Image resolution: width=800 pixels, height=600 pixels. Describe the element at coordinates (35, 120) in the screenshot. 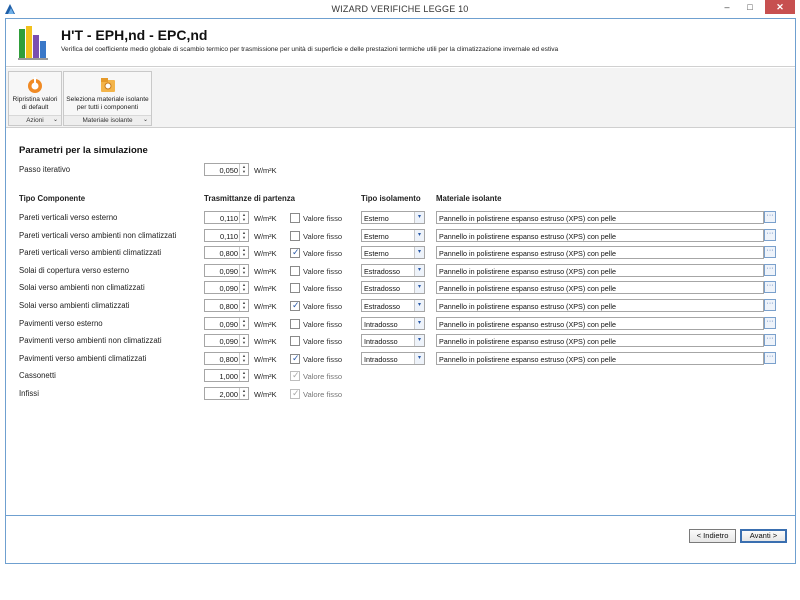

I see `group-label-azioni-text: Azioni` at that location.